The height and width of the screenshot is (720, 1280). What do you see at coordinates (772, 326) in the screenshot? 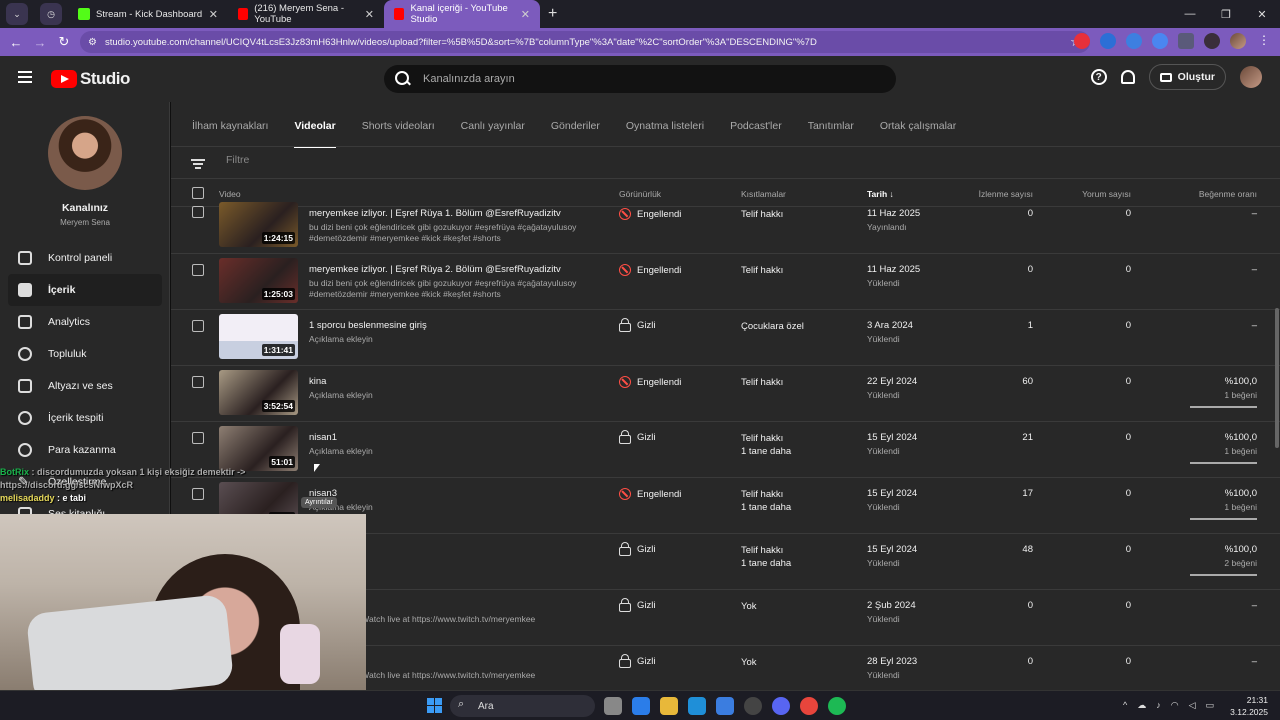
I see `restrictions-cell: Çocuklara özel` at bounding box center [772, 326].